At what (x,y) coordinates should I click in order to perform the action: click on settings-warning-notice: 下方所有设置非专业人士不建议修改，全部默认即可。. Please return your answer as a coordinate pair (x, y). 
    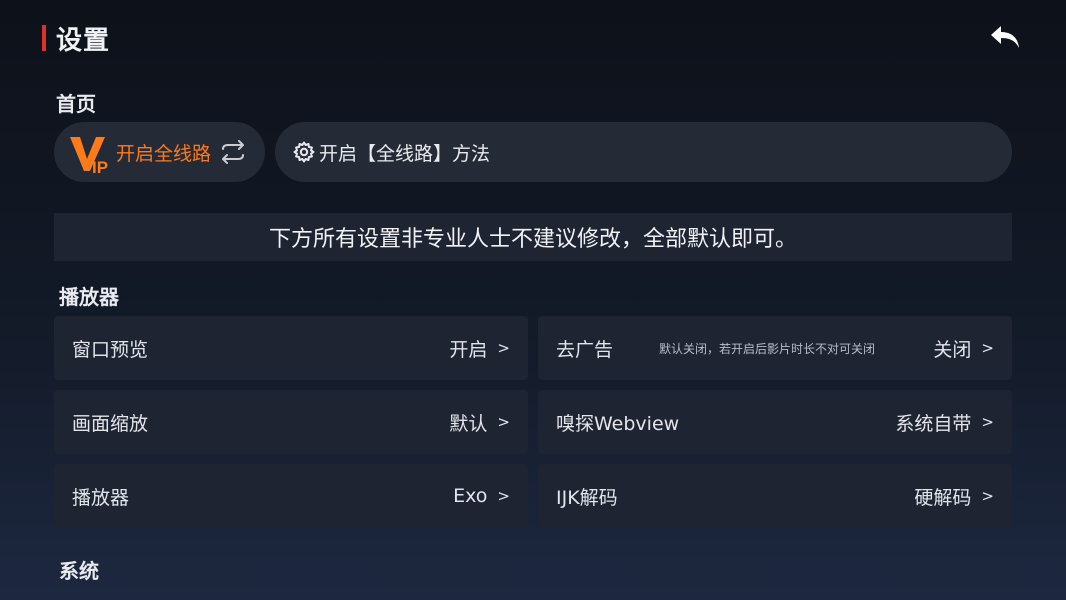
    Looking at the image, I should click on (533, 237).